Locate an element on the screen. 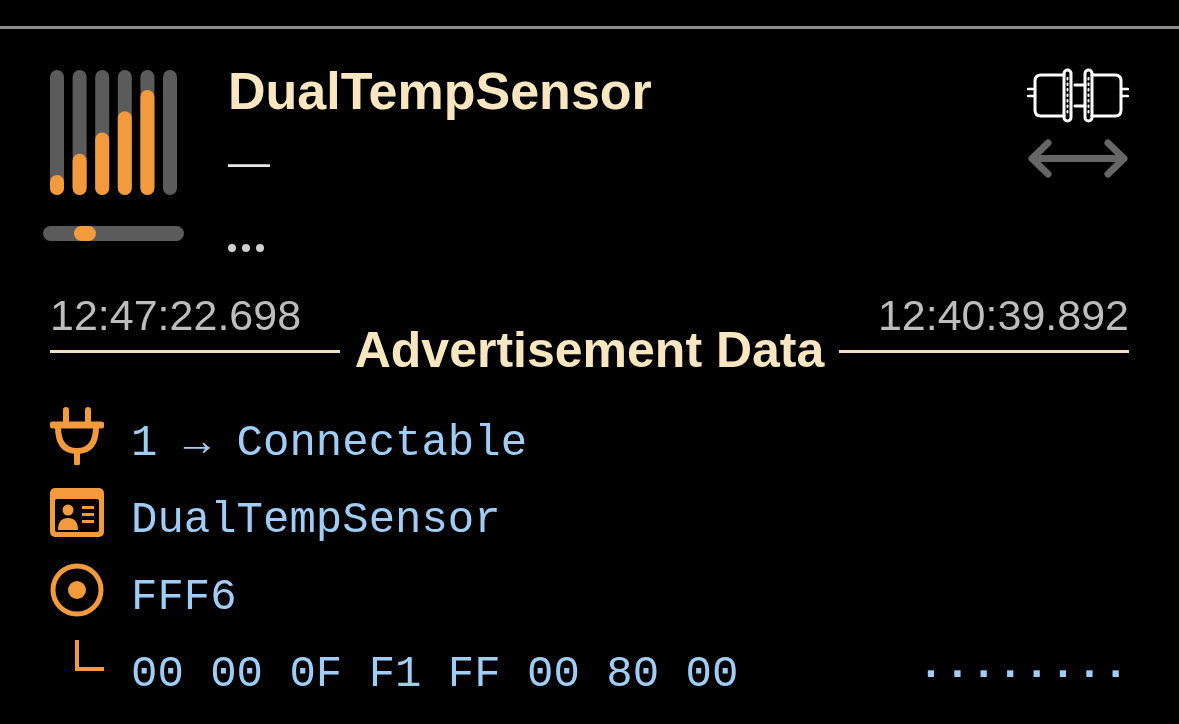 The height and width of the screenshot is (724, 1179). target-icon is located at coordinates (77, 589).